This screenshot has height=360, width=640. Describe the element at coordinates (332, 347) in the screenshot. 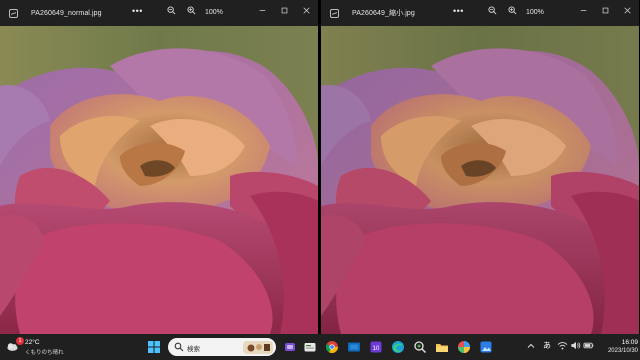

I see `chrome-icon` at that location.